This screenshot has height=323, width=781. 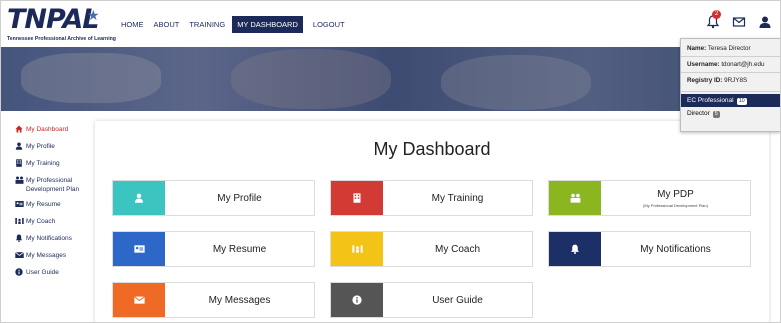 What do you see at coordinates (703, 64) in the screenshot?
I see `username-label: Username:` at bounding box center [703, 64].